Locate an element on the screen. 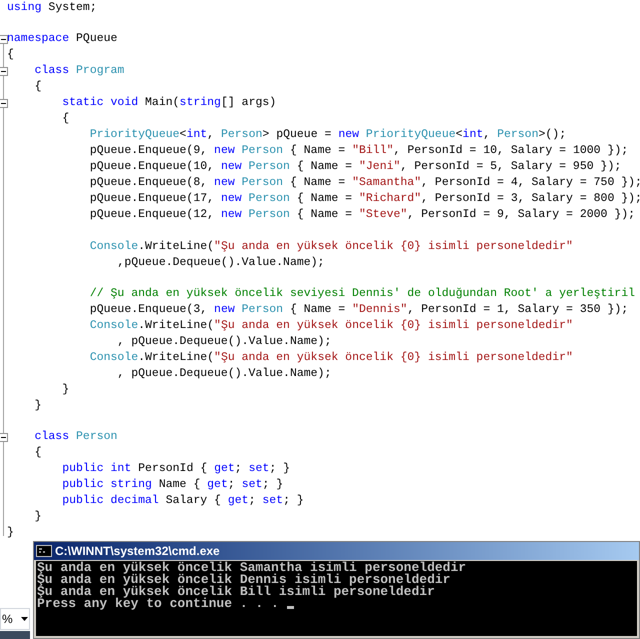  code-line: ,pQueue.Dequeue().Value.Name); is located at coordinates (220, 262).